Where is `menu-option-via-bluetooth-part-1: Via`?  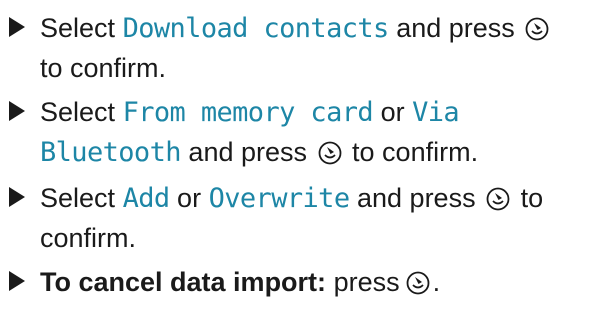
menu-option-via-bluetooth-part-1: Via is located at coordinates (436, 112).